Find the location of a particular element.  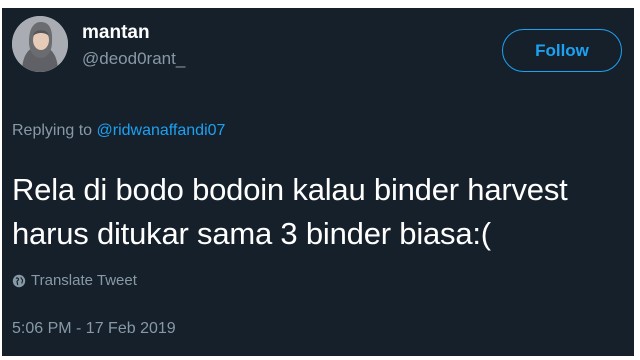

avatar-image is located at coordinates (40, 44).